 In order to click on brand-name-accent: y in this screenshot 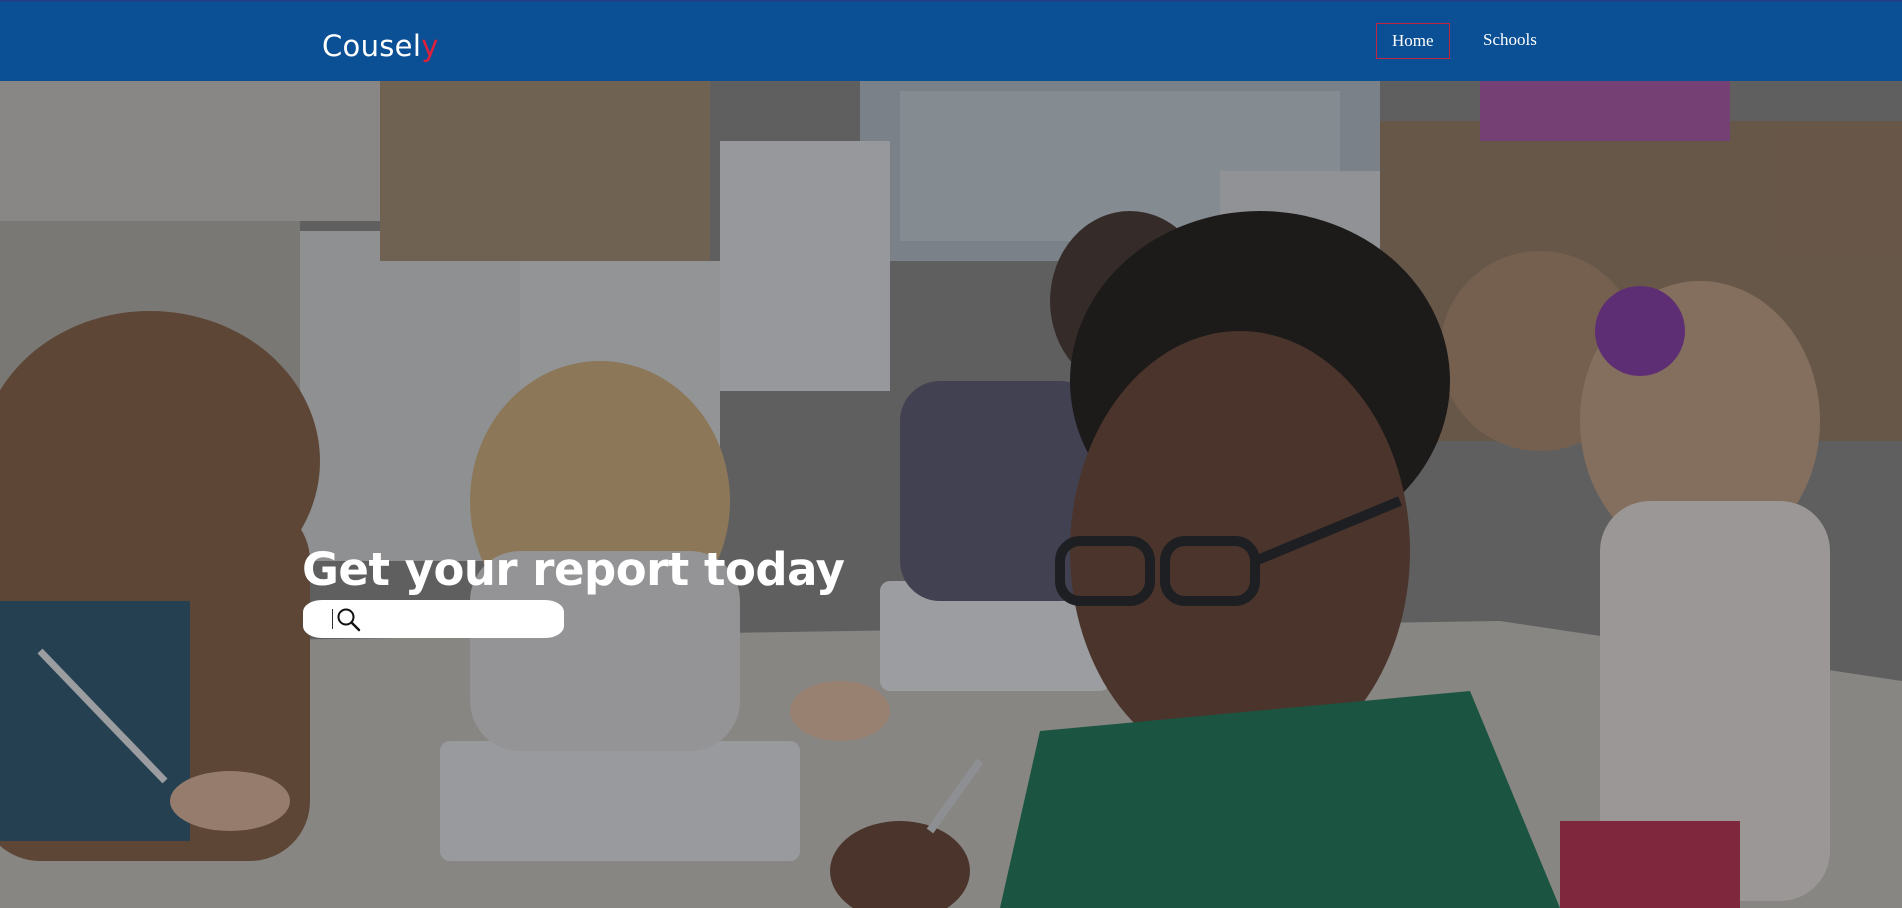, I will do `click(430, 46)`.